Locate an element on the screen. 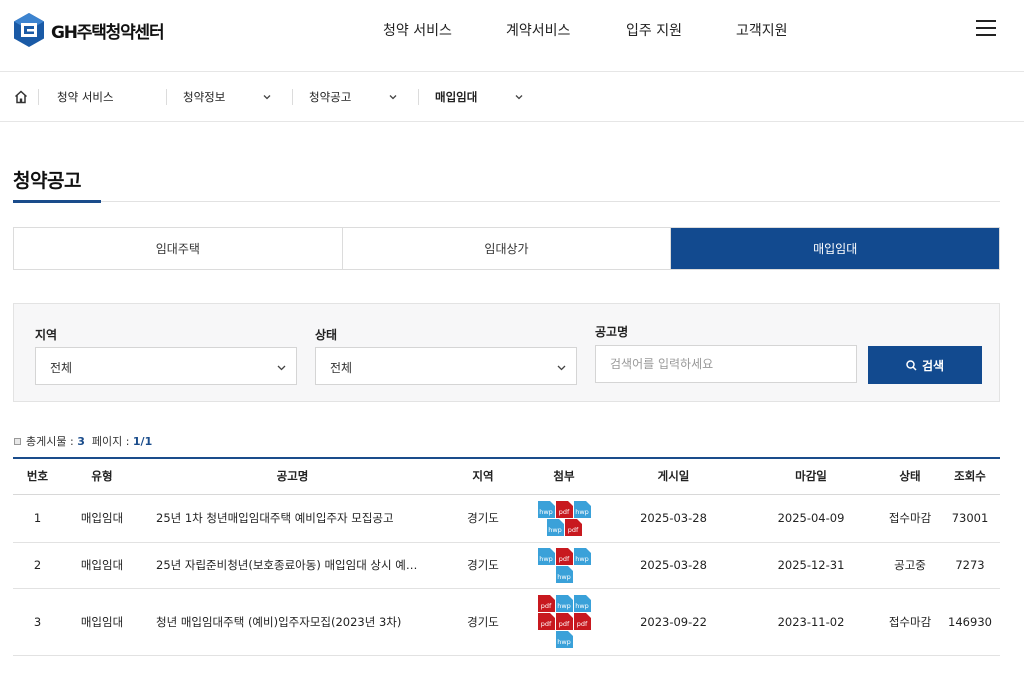  attachment-list: pdf hwp hwp pdf pdf pdf hwp is located at coordinates (564, 621).